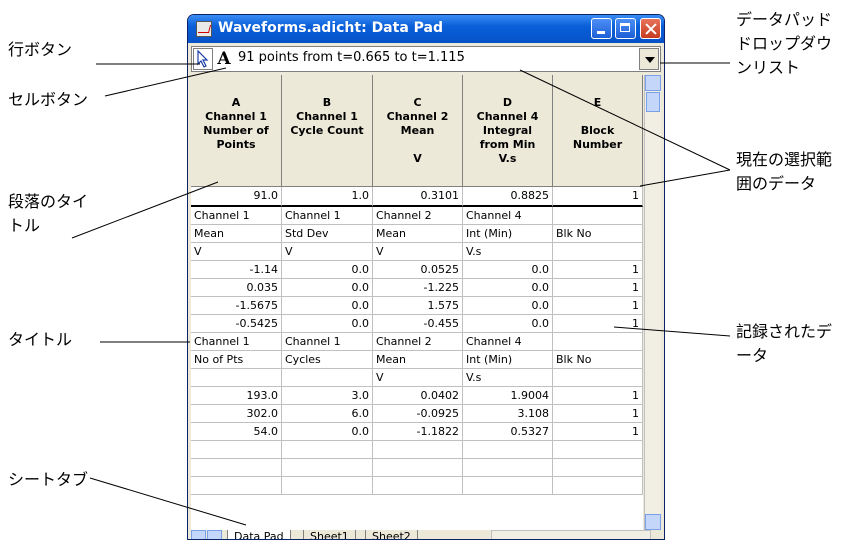 Image resolution: width=846 pixels, height=545 pixels. I want to click on maximize-button, so click(625, 28).